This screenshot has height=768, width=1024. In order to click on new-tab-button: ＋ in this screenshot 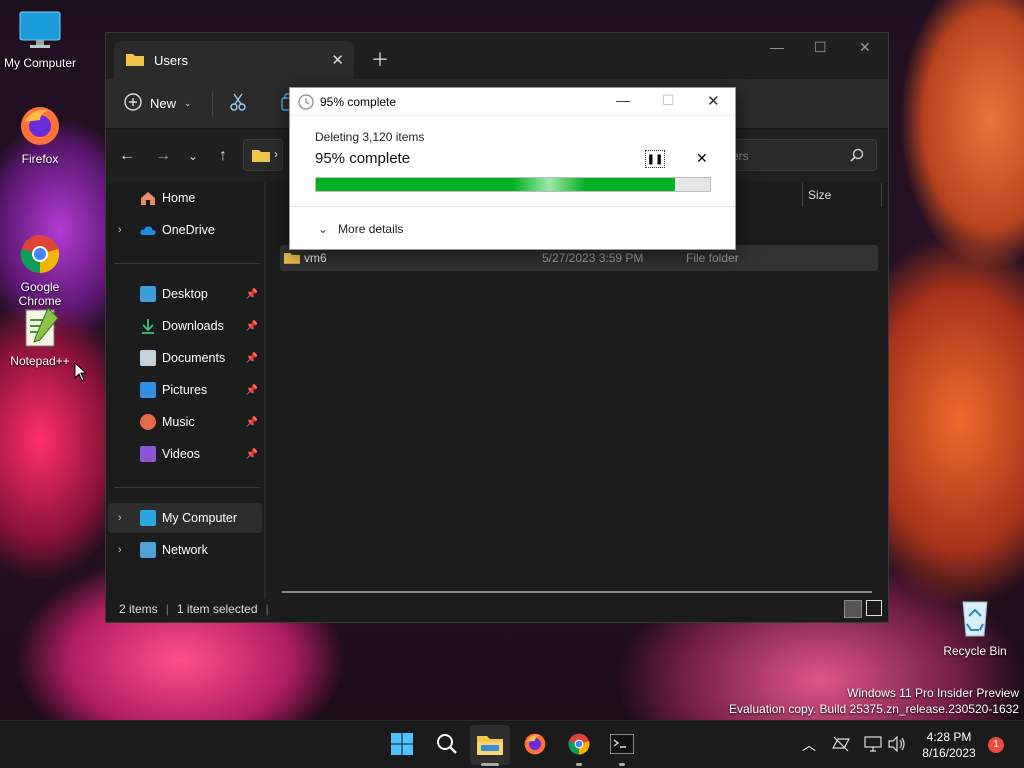, I will do `click(380, 59)`.